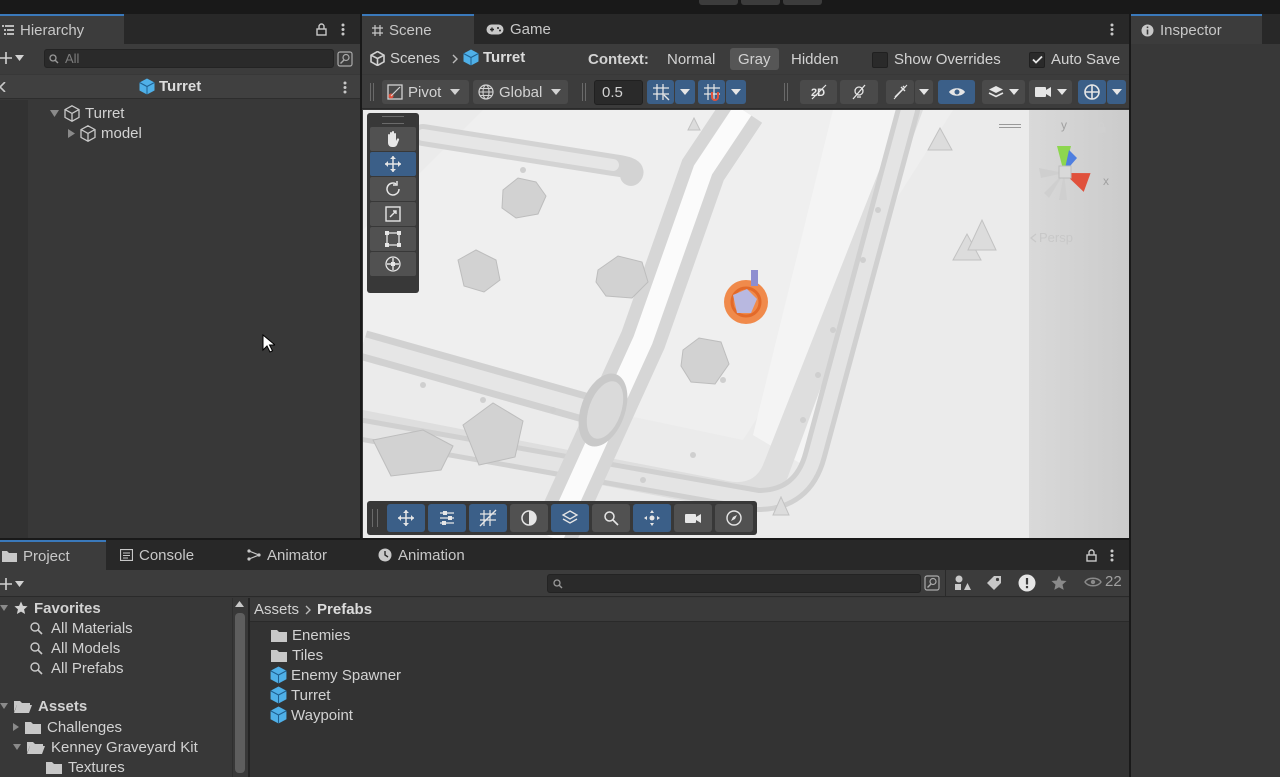 Image resolution: width=1280 pixels, height=777 pixels. I want to click on auto-save-checkbox, so click(1037, 59).